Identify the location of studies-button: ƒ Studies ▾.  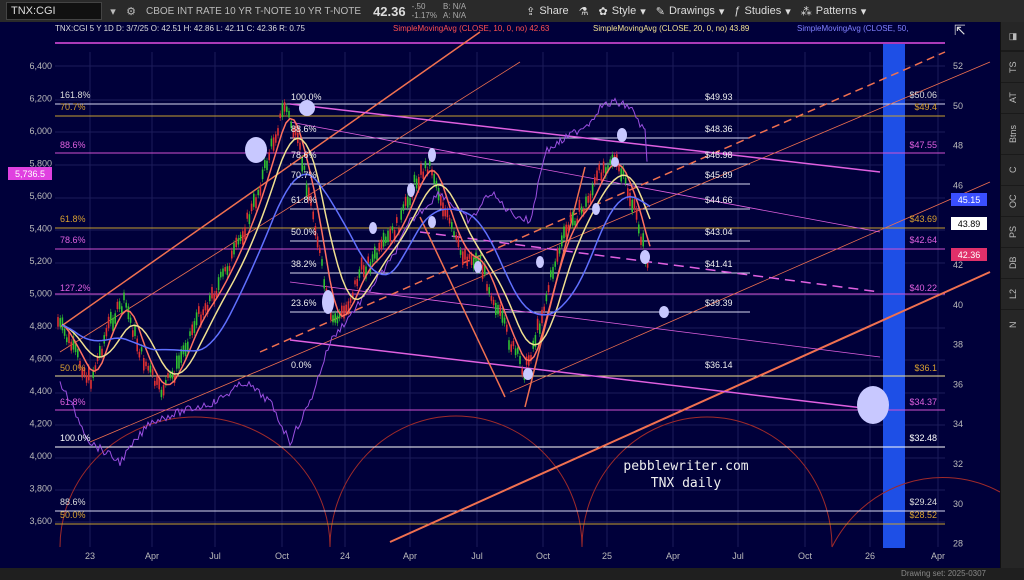
(762, 11).